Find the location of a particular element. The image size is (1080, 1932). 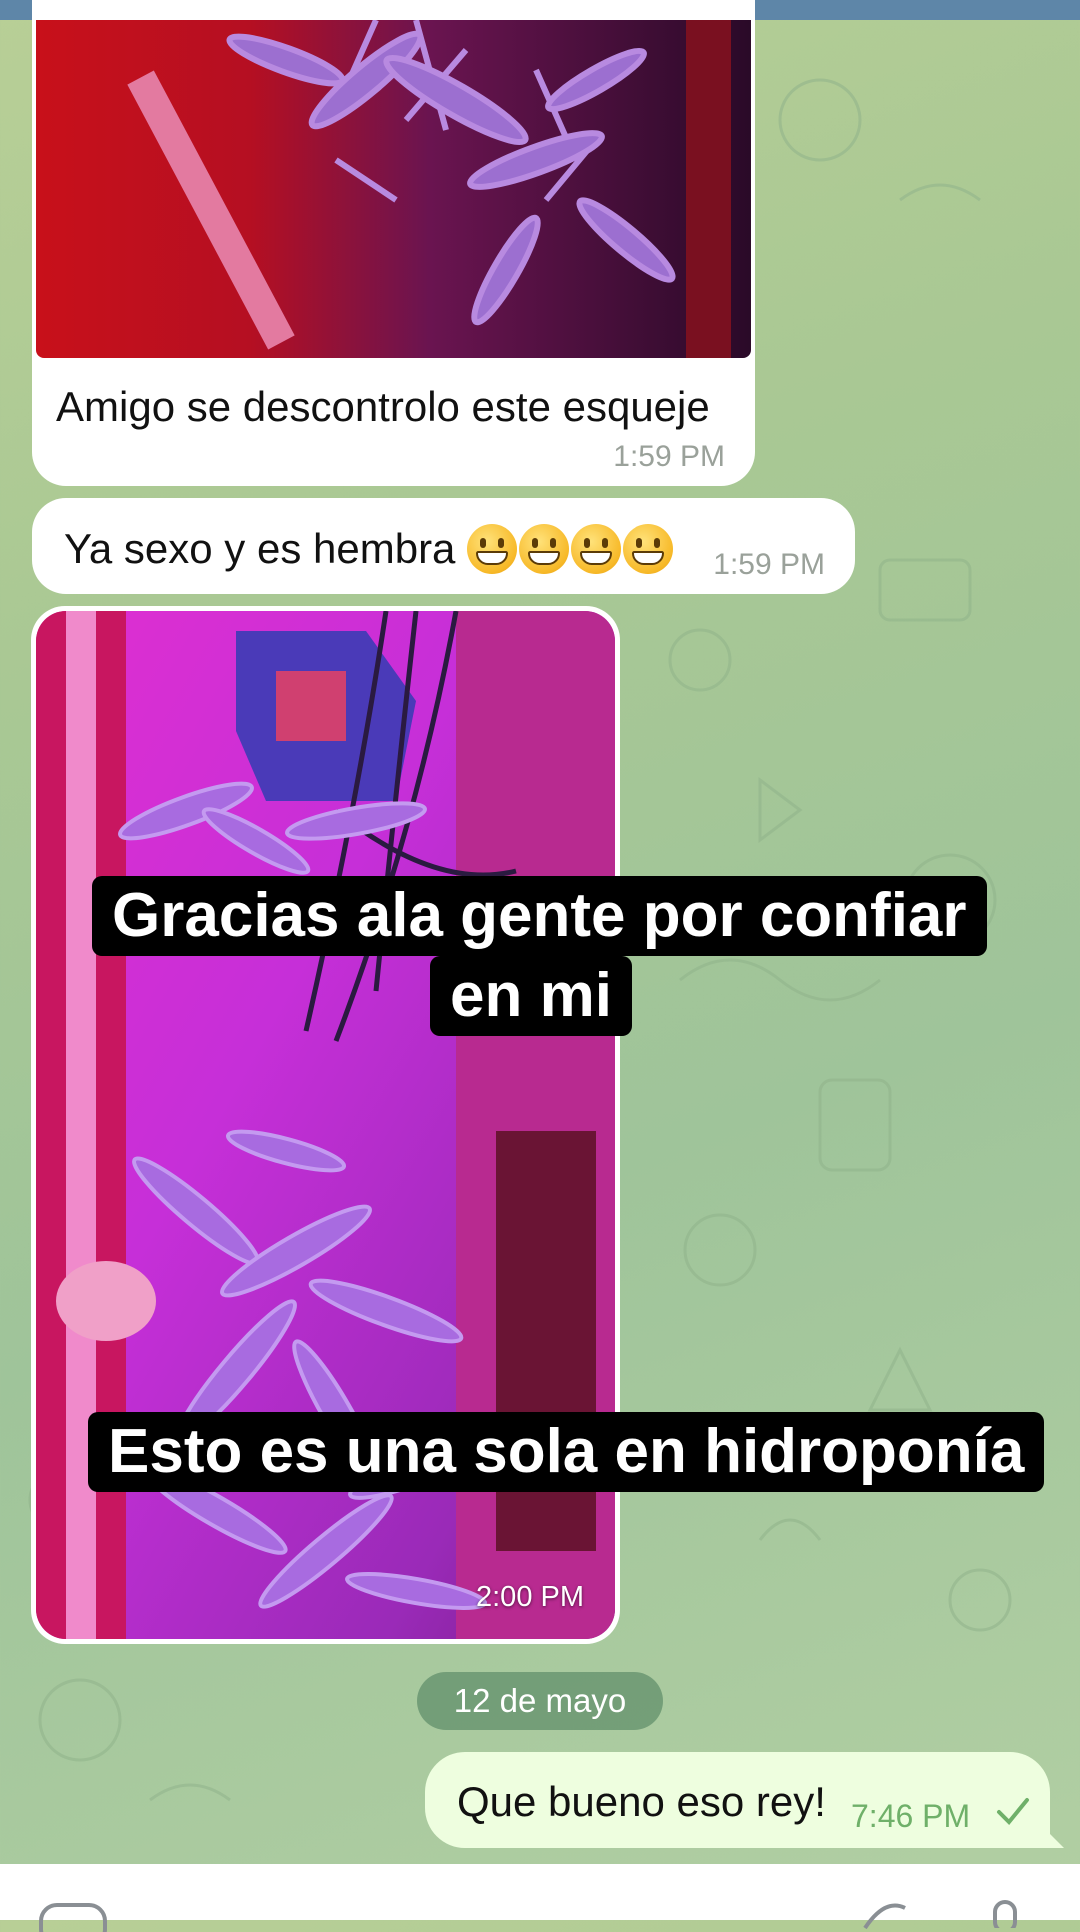

message-time: 7:46 PM is located at coordinates (911, 1816).